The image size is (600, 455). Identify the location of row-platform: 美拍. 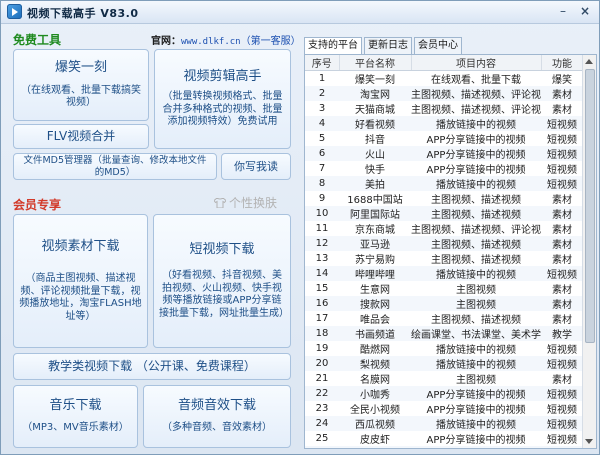
(375, 183).